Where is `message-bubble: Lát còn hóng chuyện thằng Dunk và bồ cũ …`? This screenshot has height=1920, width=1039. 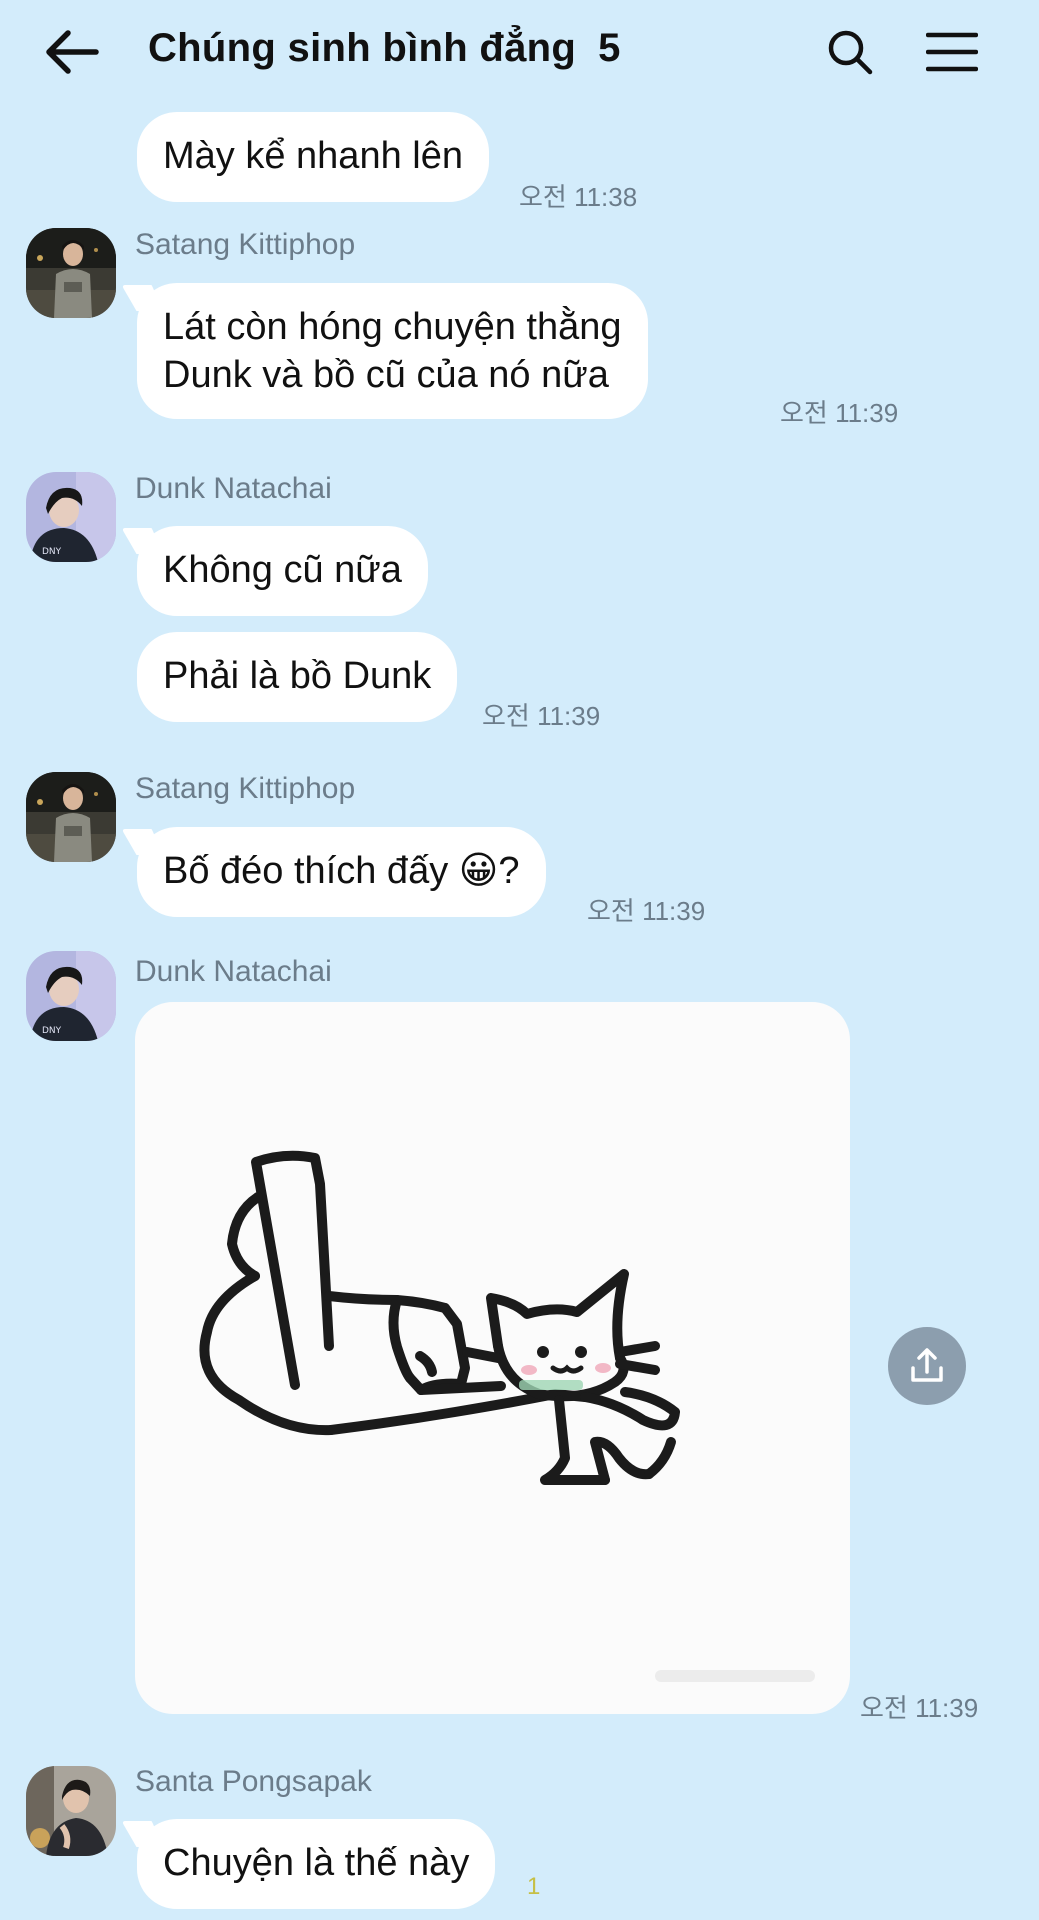
message-bubble: Lát còn hóng chuyện thằng Dunk và bồ cũ … is located at coordinates (392, 351).